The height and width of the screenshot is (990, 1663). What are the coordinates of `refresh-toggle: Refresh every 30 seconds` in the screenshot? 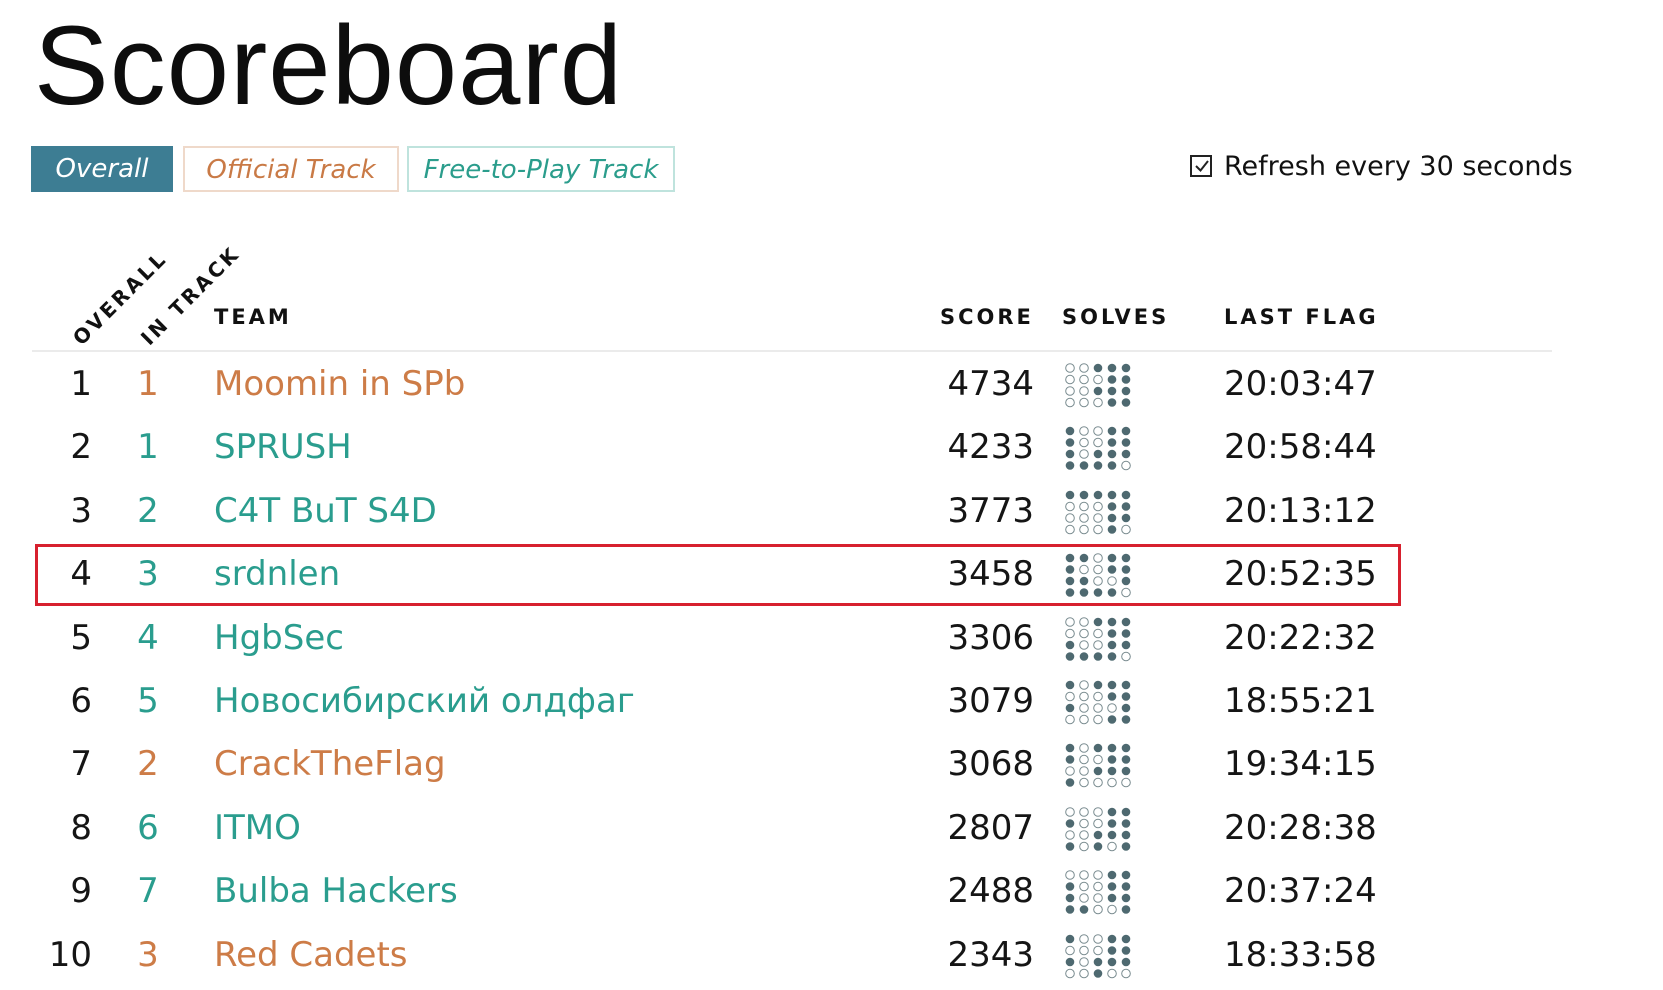 It's located at (1381, 166).